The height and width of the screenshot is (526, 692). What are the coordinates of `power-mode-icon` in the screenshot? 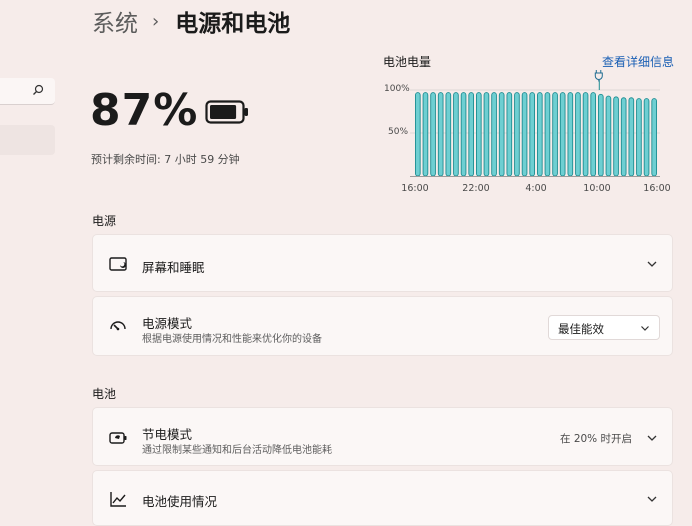 It's located at (118, 326).